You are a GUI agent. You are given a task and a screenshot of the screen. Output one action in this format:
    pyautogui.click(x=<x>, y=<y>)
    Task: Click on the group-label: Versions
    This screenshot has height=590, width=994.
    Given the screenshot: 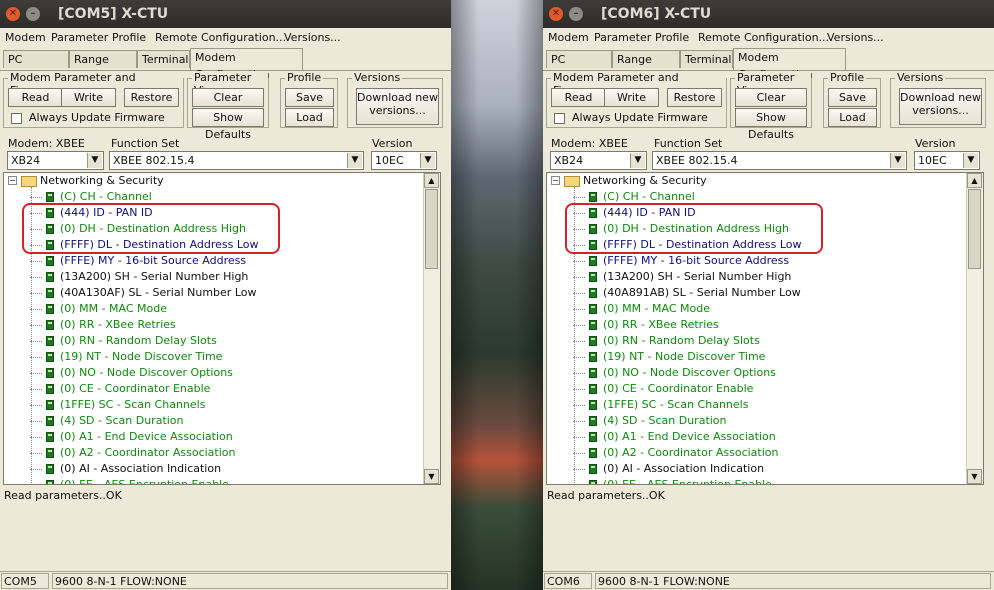 What is the action you would take?
    pyautogui.click(x=377, y=77)
    